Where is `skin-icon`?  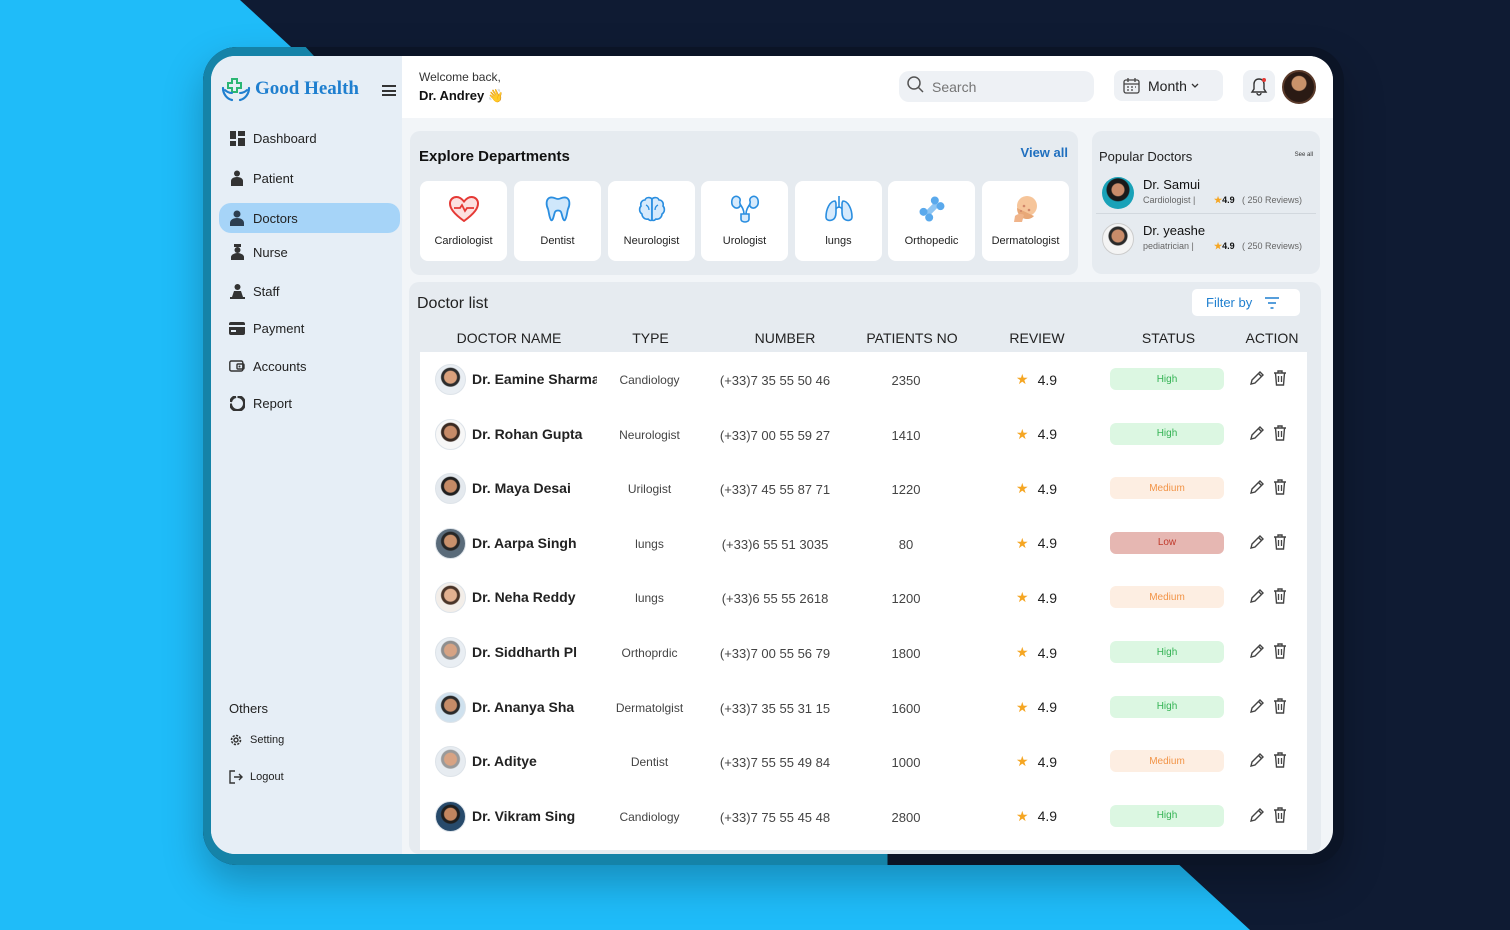 skin-icon is located at coordinates (1026, 209).